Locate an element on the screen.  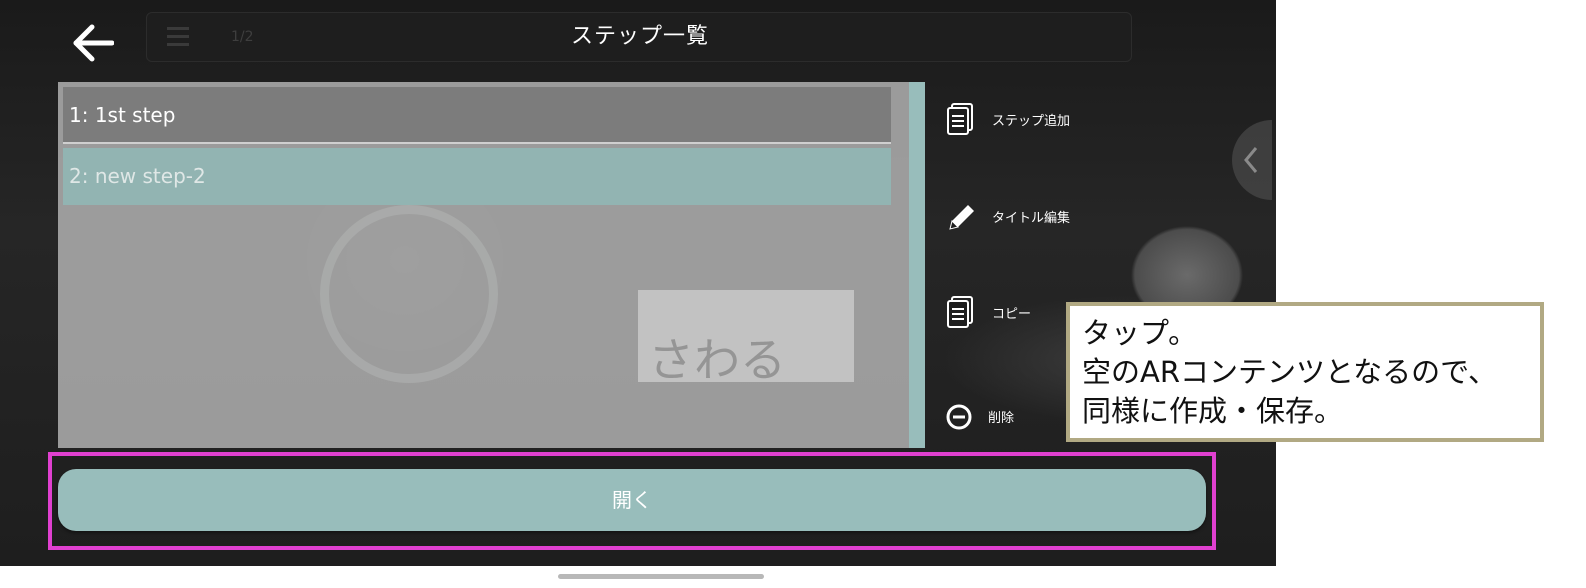
add-step-button: ステップ追加 is located at coordinates (1008, 119).